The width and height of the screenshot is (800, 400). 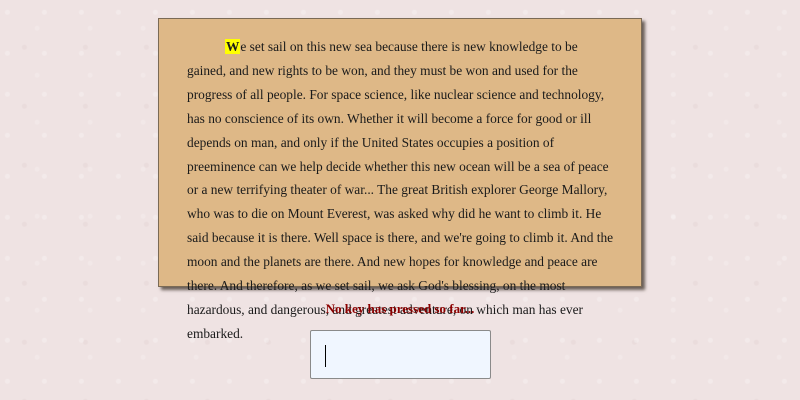 What do you see at coordinates (233, 46) in the screenshot?
I see `current-letter-highlight: W` at bounding box center [233, 46].